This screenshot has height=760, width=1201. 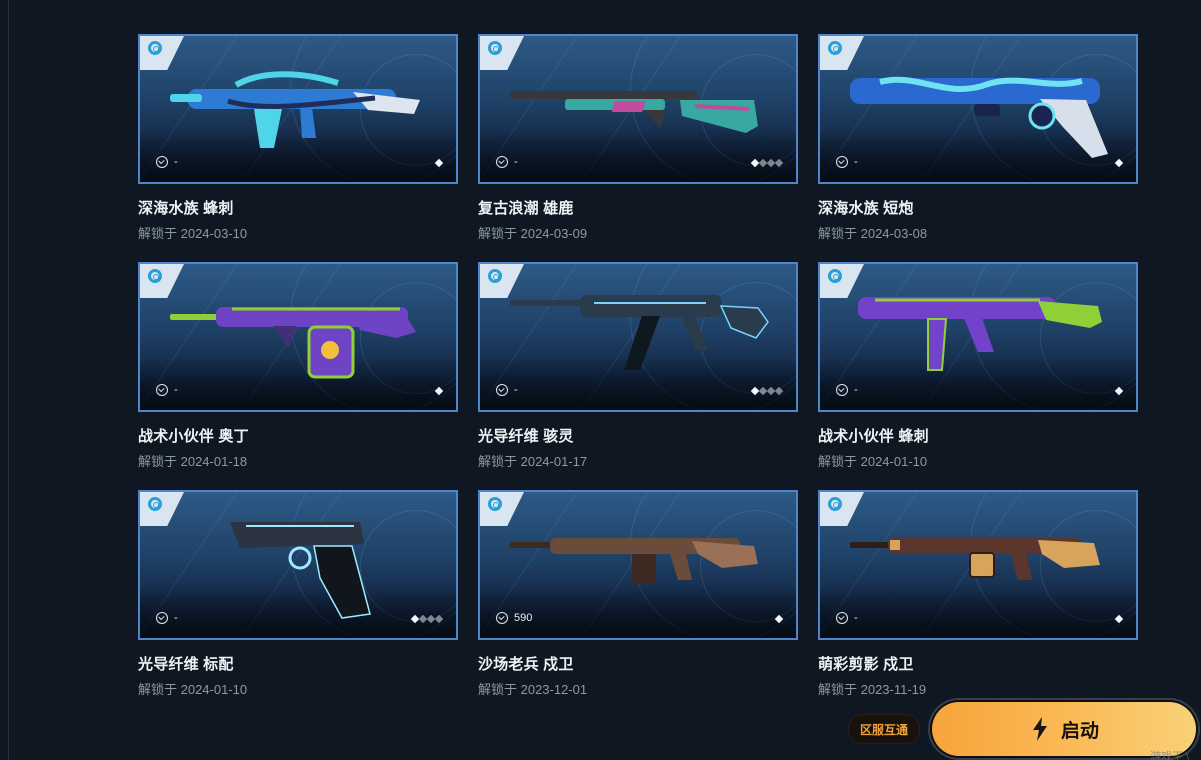 I want to click on skin-thumbnail: 590, so click(x=638, y=565).